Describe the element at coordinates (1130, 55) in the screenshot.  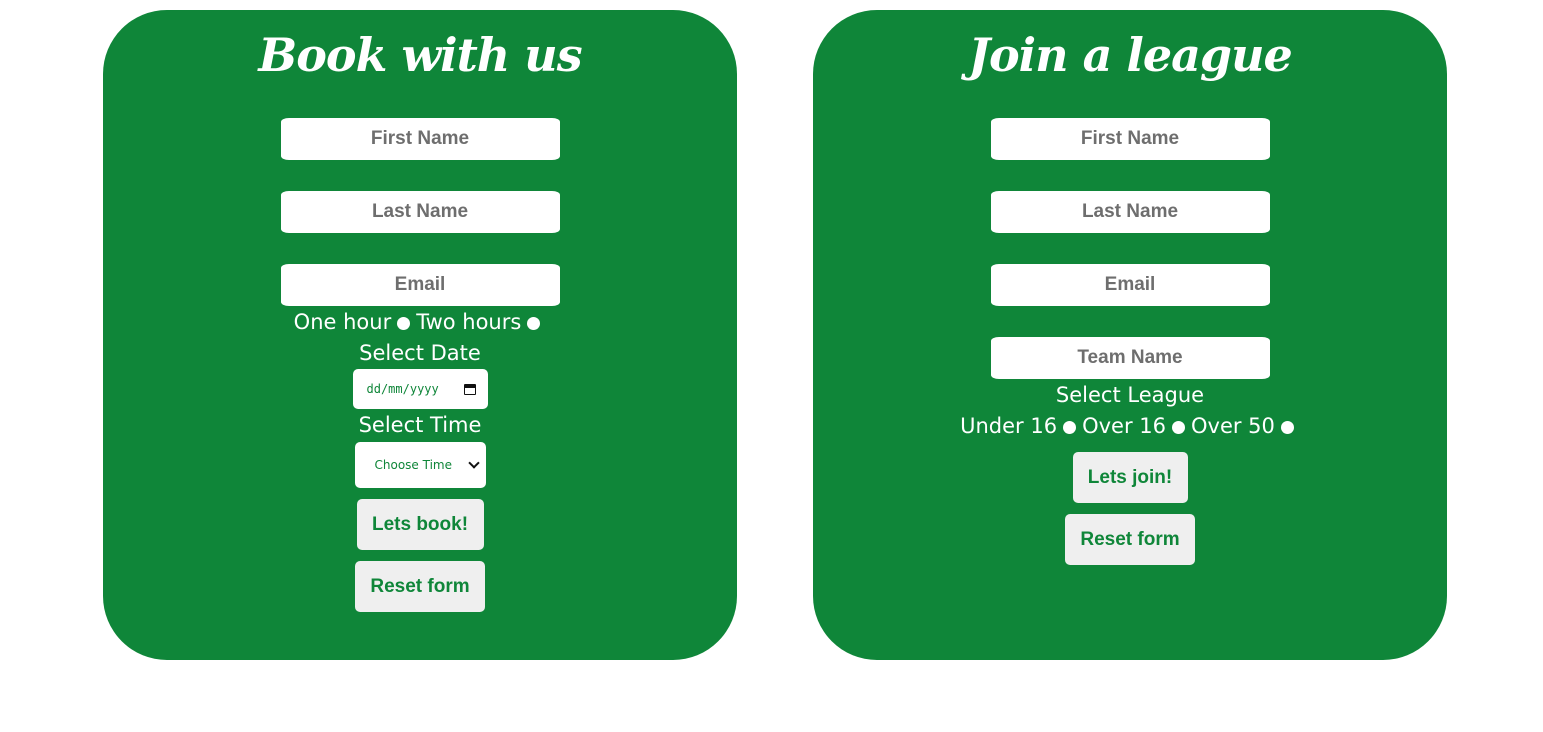
I see `league-form-title: Join a league` at that location.